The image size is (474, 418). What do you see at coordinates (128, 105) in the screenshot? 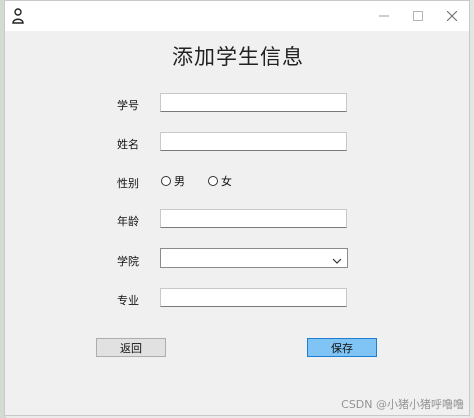
I see `student-id-label: 学号` at bounding box center [128, 105].